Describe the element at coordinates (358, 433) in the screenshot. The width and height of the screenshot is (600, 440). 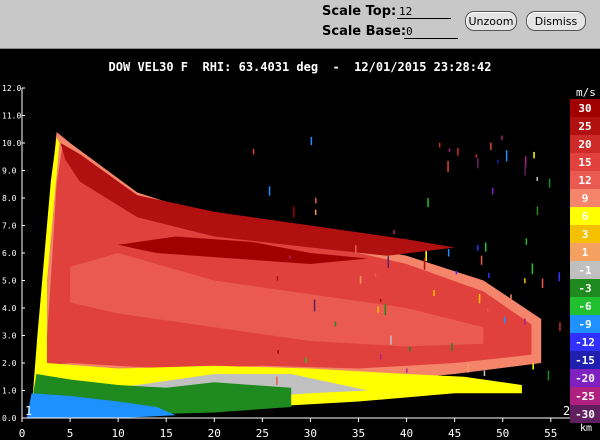
I see `x-tick-label: 35` at that location.